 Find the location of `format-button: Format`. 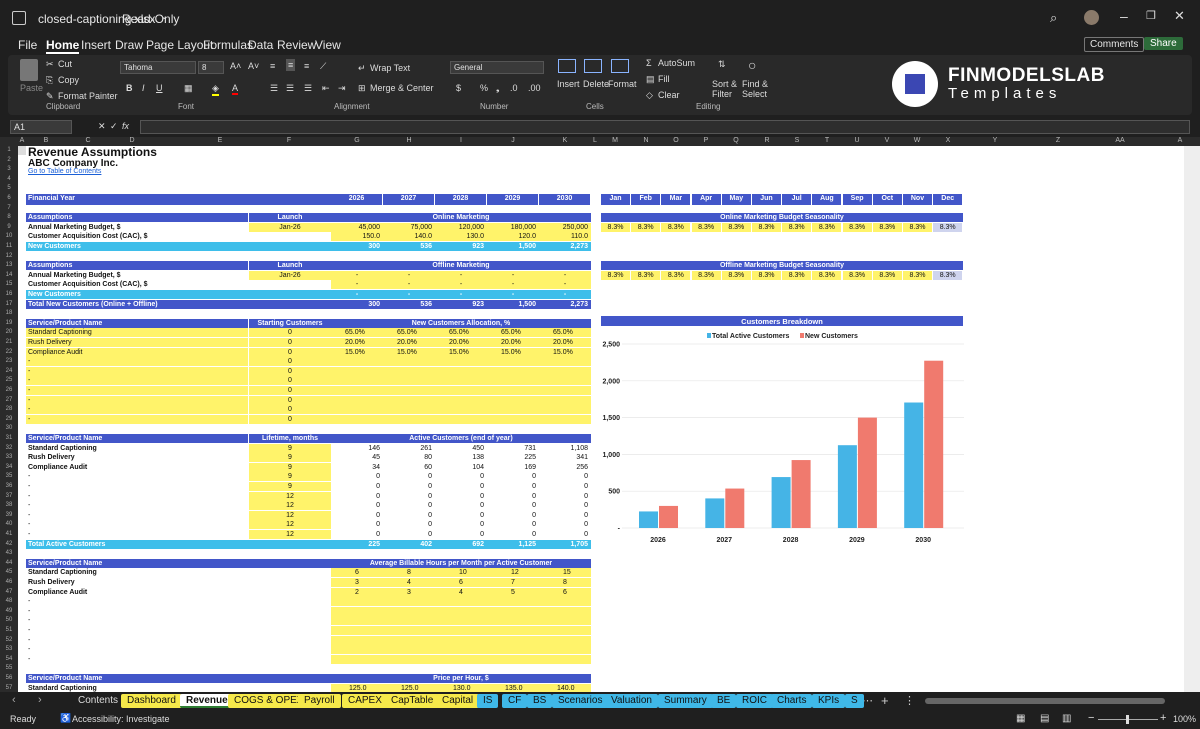

format-button: Format is located at coordinates (622, 84).